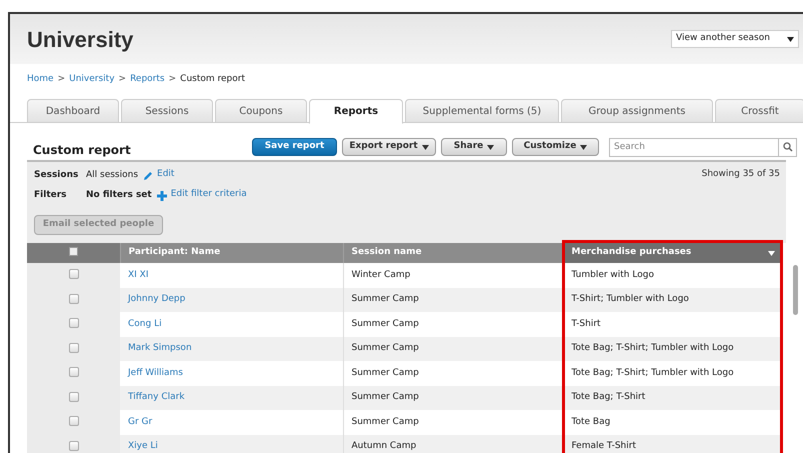  Describe the element at coordinates (165, 175) in the screenshot. I see `edit-link: Edit` at that location.